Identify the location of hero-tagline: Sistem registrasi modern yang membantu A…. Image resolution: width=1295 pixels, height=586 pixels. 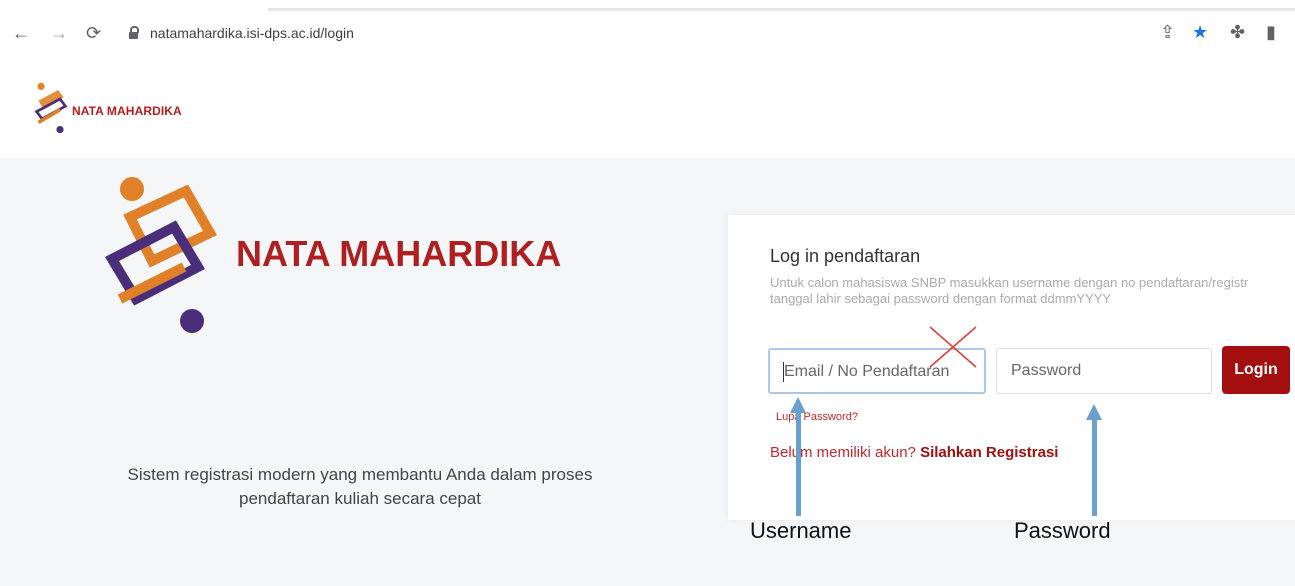
(360, 487).